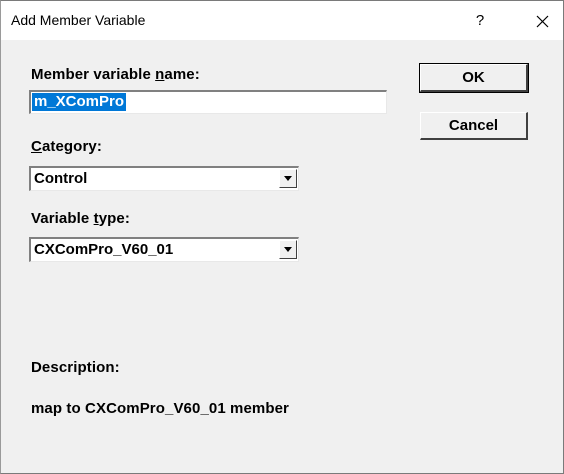 The width and height of the screenshot is (564, 474). Describe the element at coordinates (75, 367) in the screenshot. I see `description-label: Description:` at that location.